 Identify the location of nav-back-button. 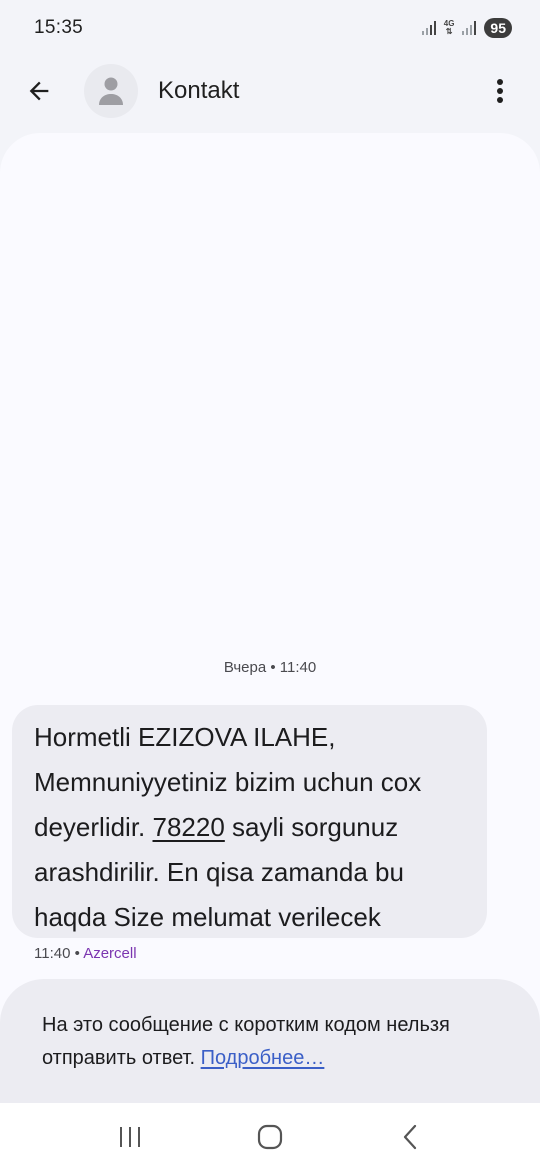
(410, 1137).